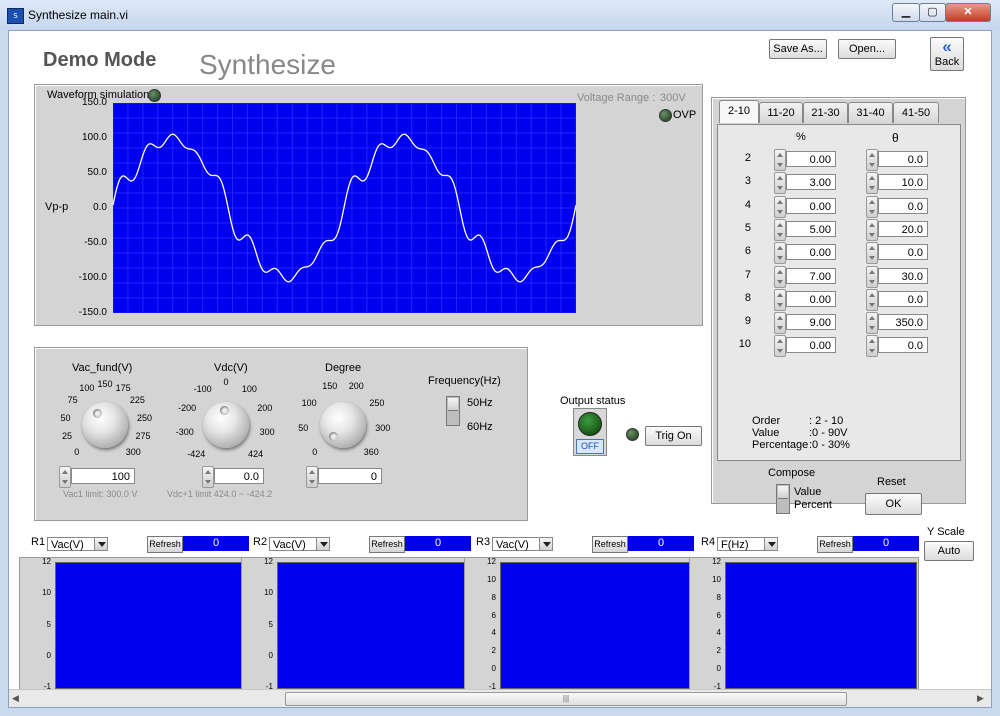 The height and width of the screenshot is (716, 1000). Describe the element at coordinates (893, 504) in the screenshot. I see `reset-ok-button: OK` at that location.